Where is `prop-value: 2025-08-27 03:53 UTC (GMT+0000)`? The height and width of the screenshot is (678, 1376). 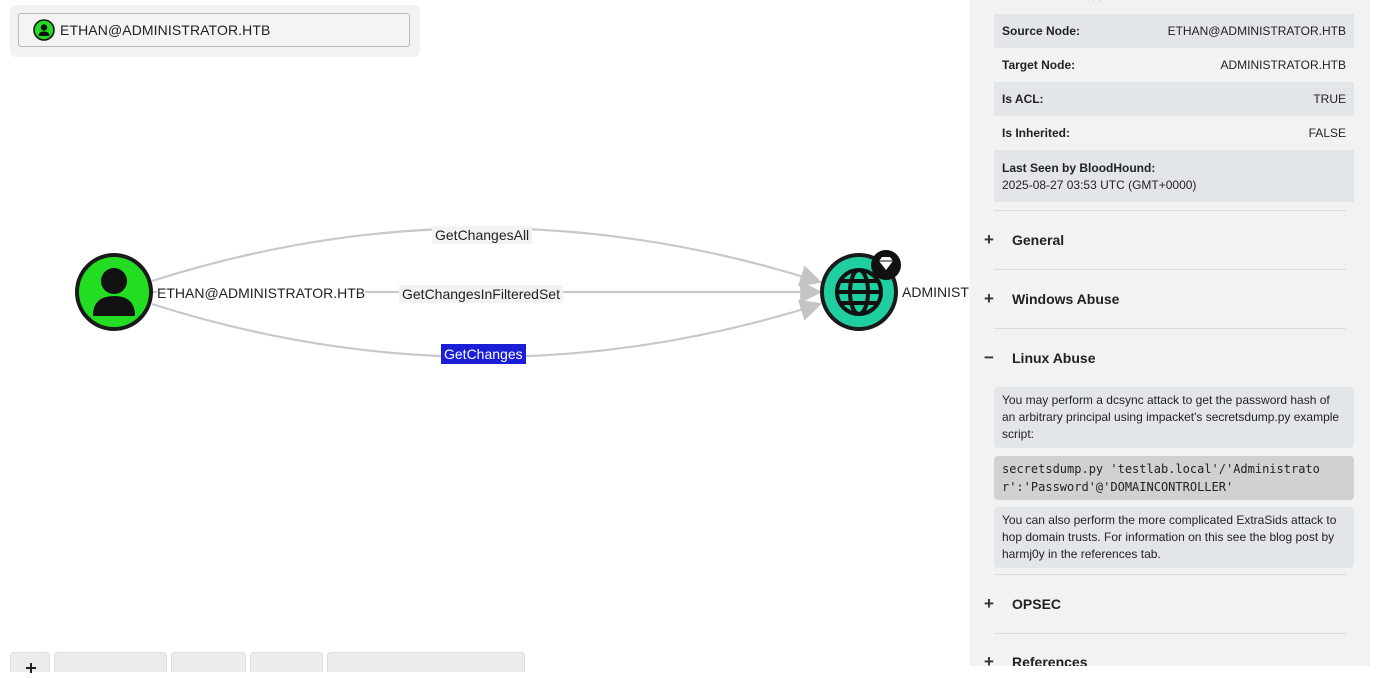
prop-value: 2025-08-27 03:53 UTC (GMT+0000) is located at coordinates (1099, 184).